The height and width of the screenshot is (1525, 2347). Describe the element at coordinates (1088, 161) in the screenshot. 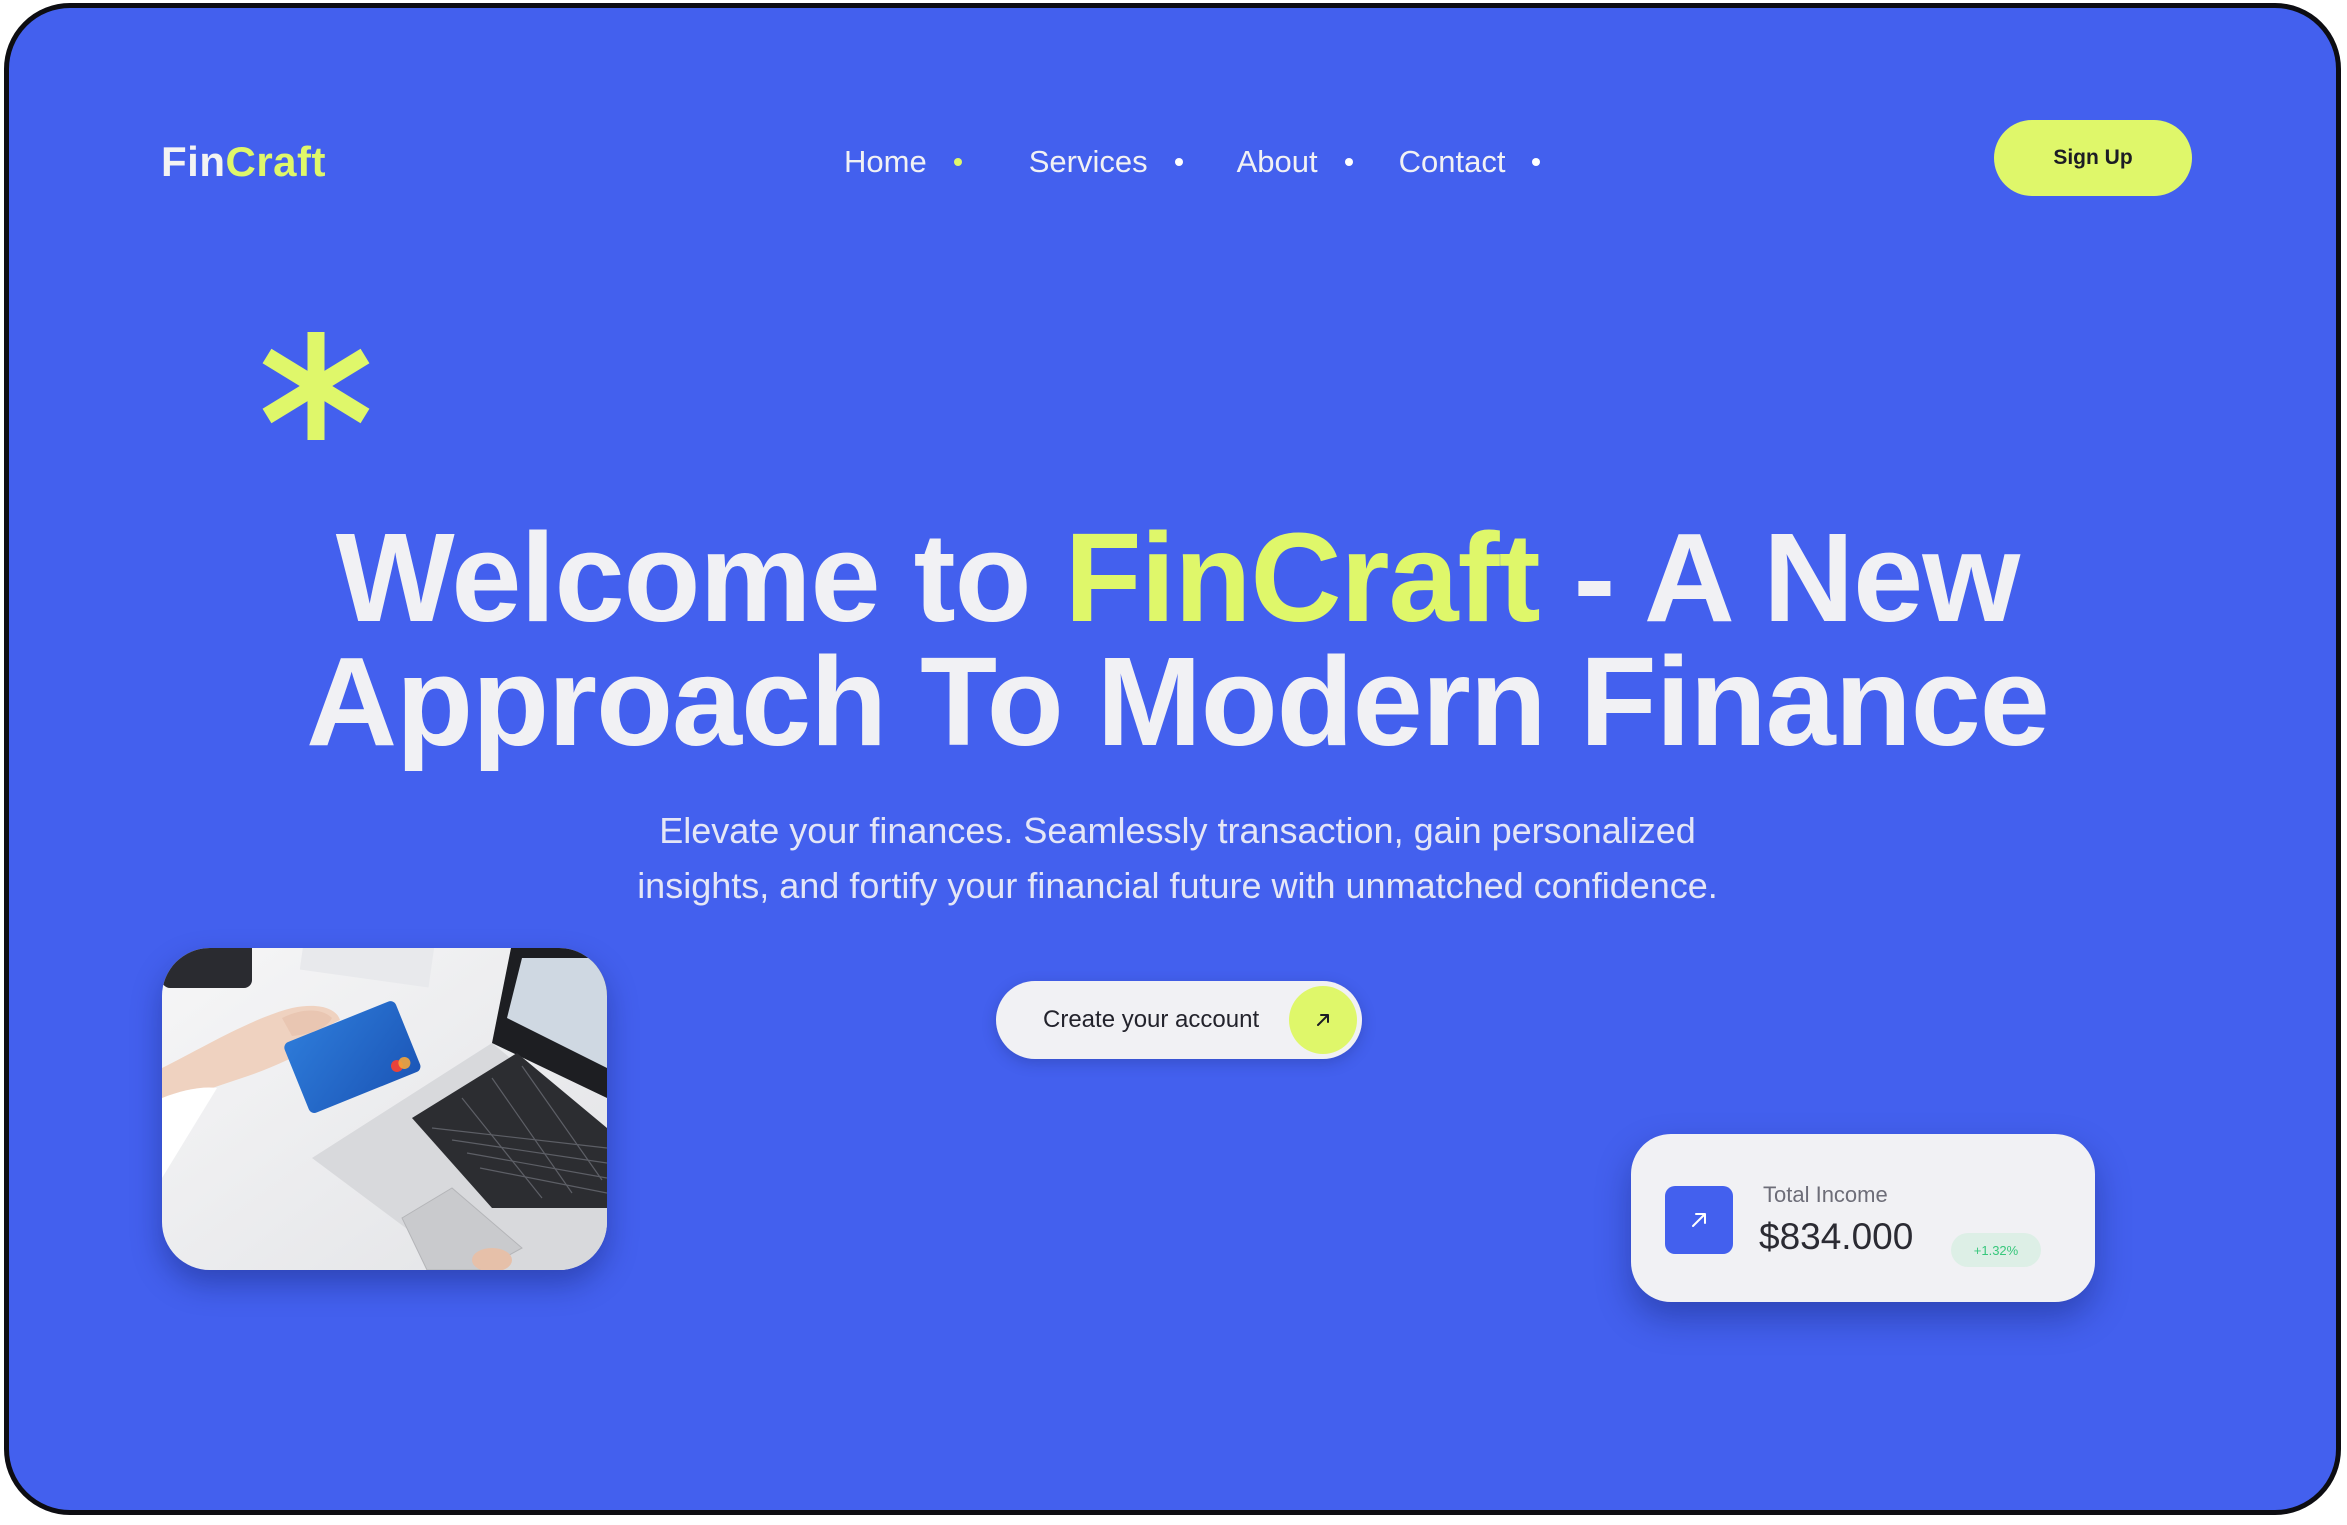

I see `nav-item-label: Services` at that location.